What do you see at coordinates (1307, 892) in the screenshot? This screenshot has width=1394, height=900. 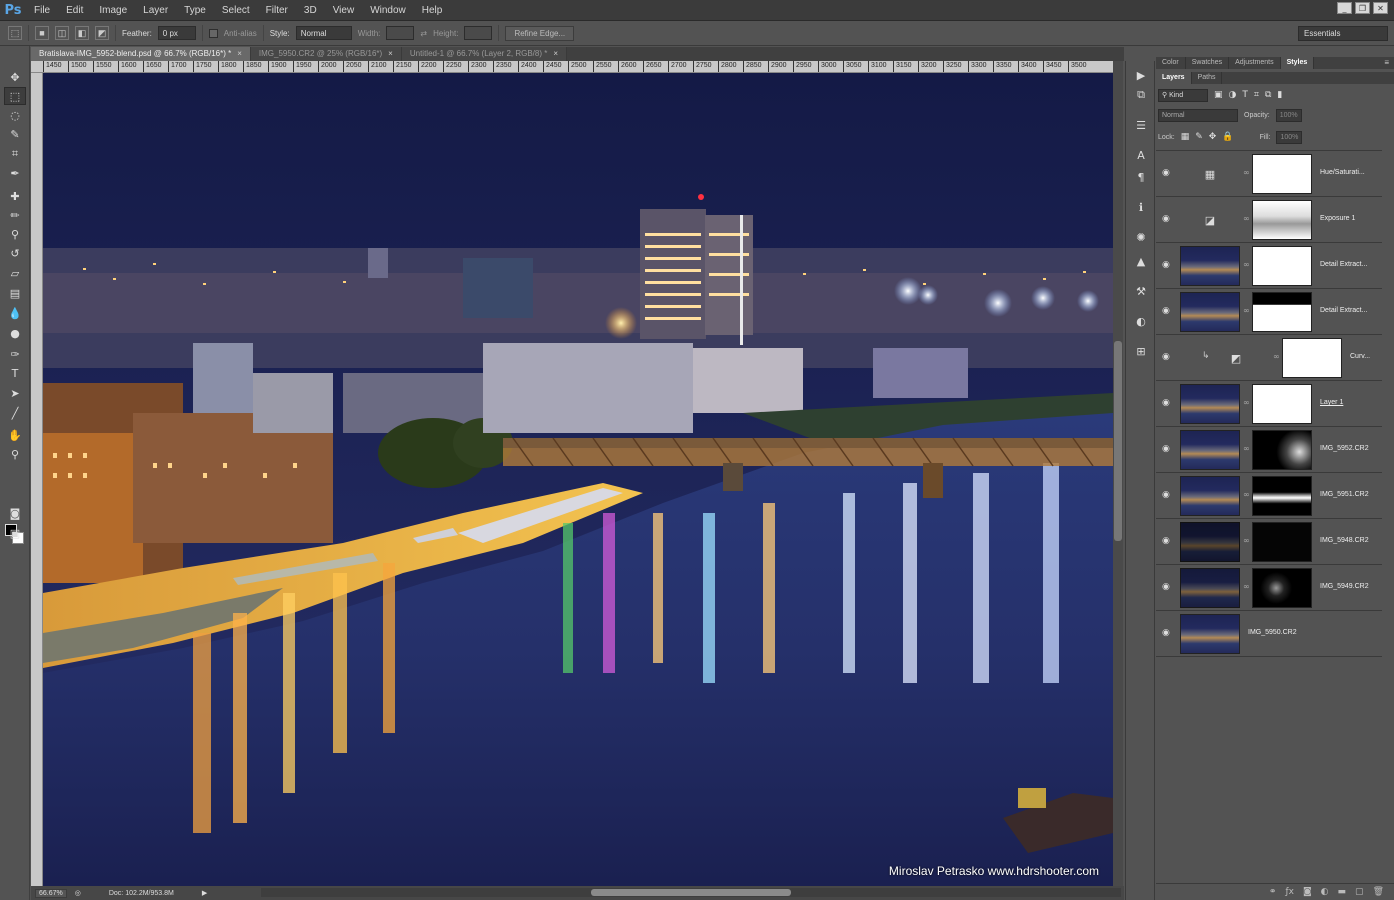 I see `add-mask-icon: ◙` at bounding box center [1307, 892].